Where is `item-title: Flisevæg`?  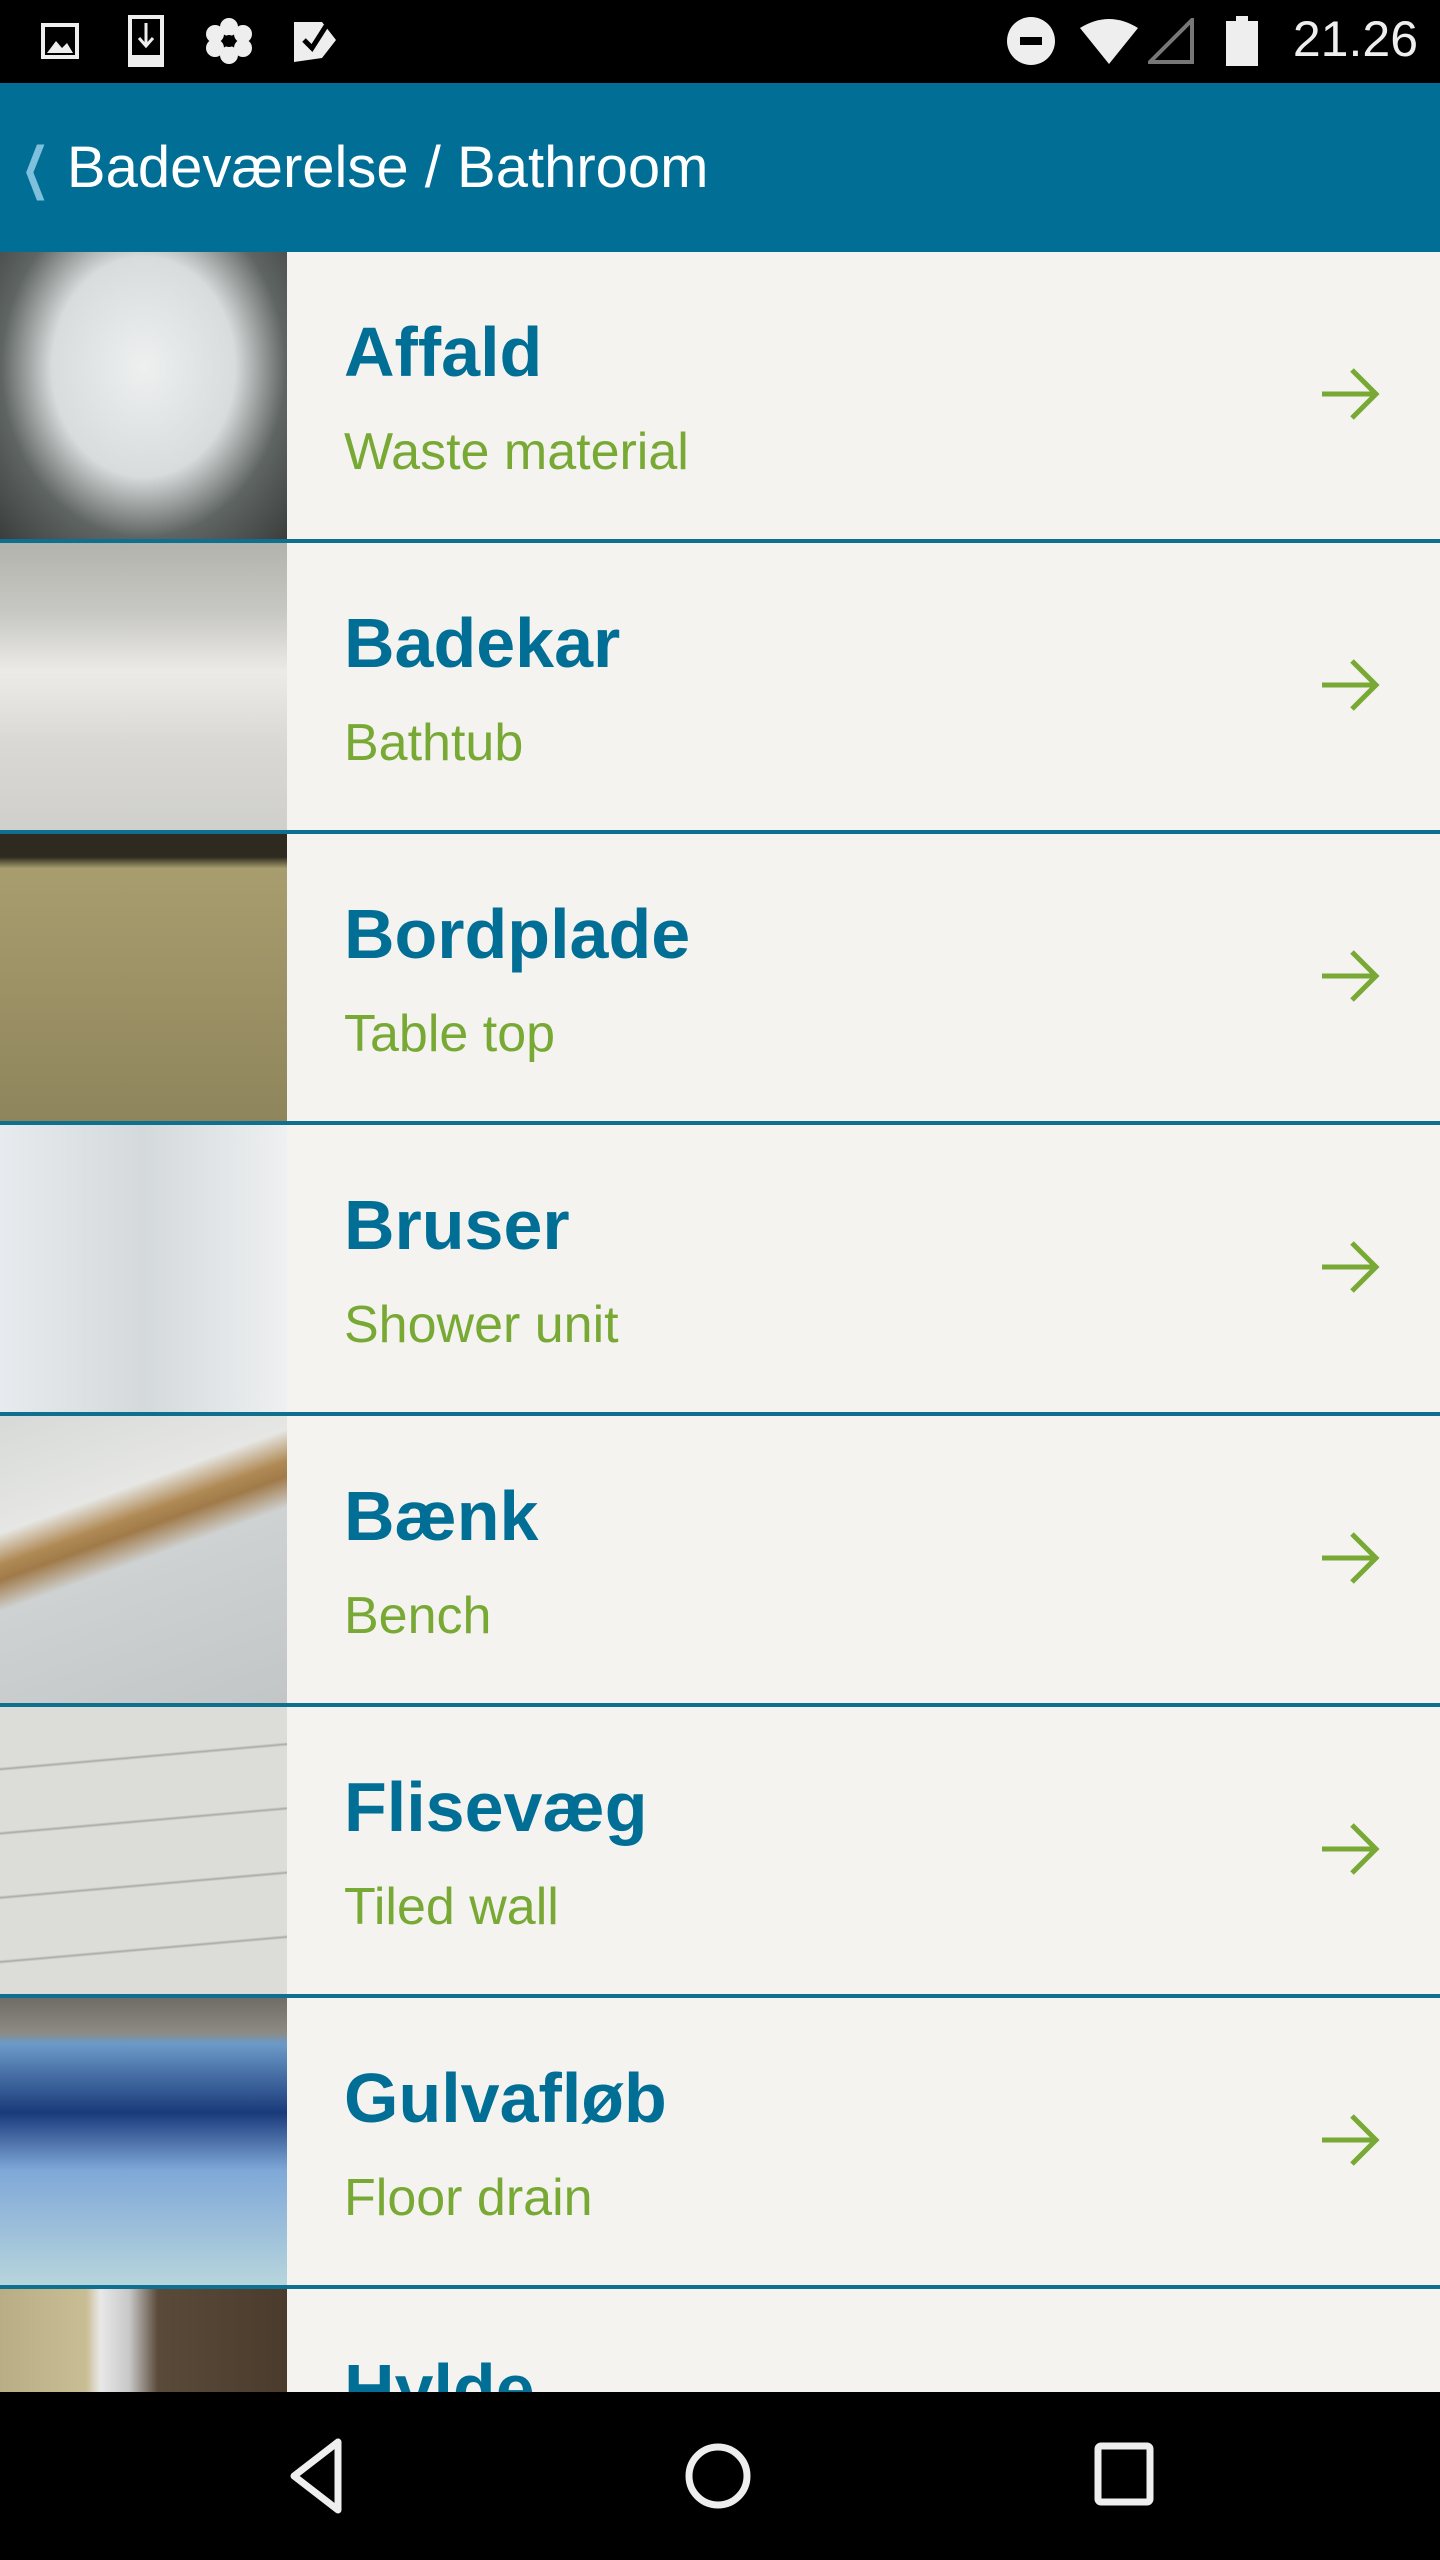
item-title: Flisevæg is located at coordinates (496, 1807).